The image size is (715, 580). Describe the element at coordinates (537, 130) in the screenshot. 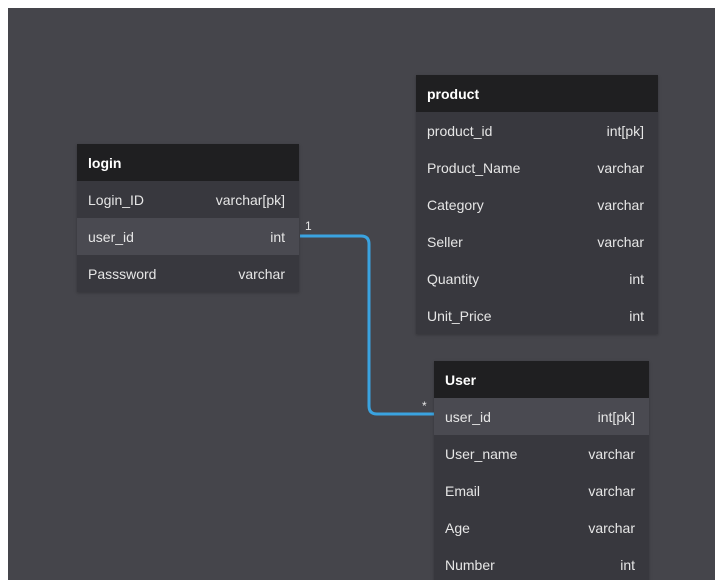

I see `table-row: product_id int[pk]` at that location.